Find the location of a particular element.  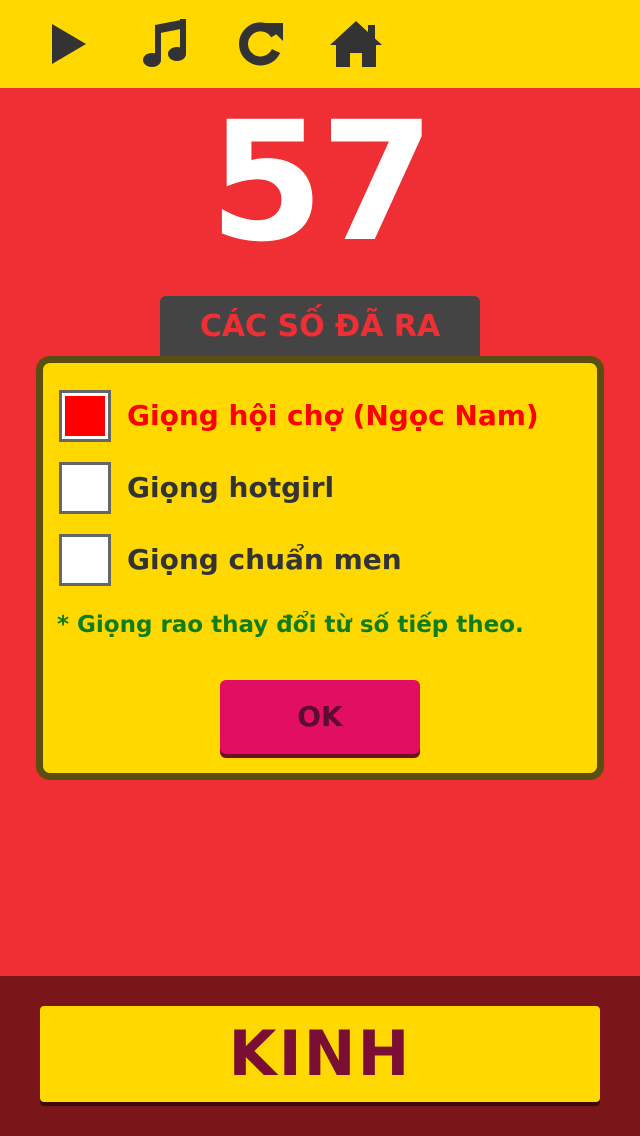

voice-option-hoi-cho: Giọng hội chợ (Ngọc Nam) is located at coordinates (325, 418).